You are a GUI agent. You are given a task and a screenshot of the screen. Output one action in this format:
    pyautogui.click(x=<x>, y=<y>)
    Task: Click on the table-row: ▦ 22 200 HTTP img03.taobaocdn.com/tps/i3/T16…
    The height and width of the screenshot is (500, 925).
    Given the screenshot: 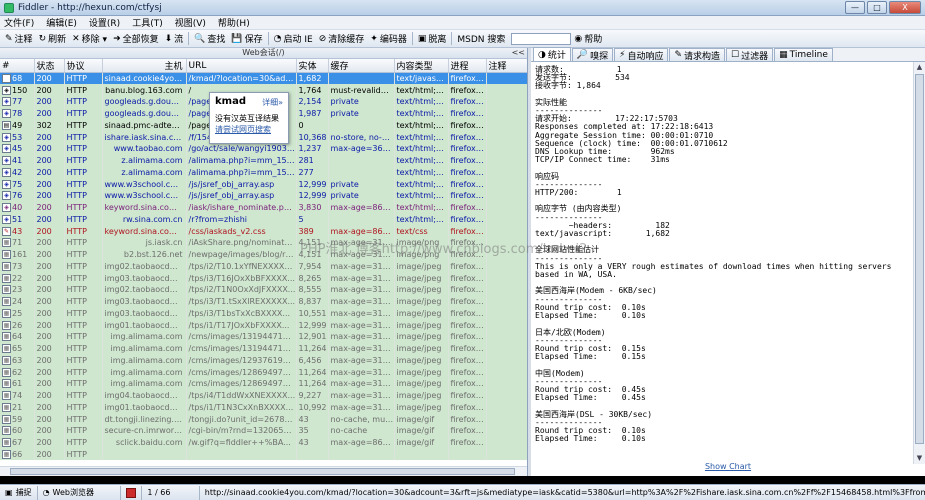 What is the action you would take?
    pyautogui.click(x=263, y=278)
    